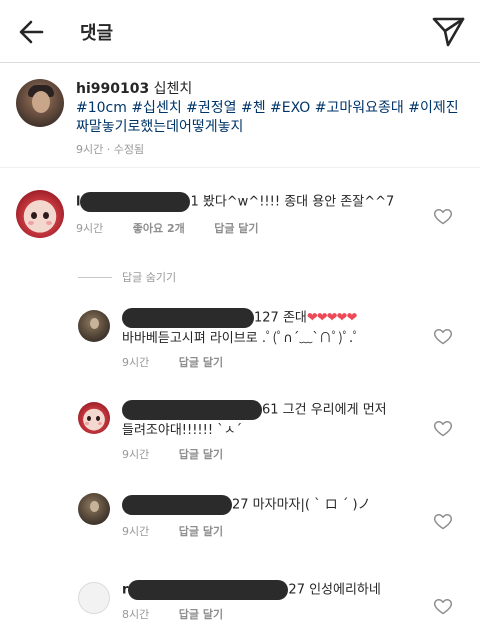  I want to click on comment-text: l1 봤다^w^!!!! 종대 용안 존잘^^7, so click(251, 202).